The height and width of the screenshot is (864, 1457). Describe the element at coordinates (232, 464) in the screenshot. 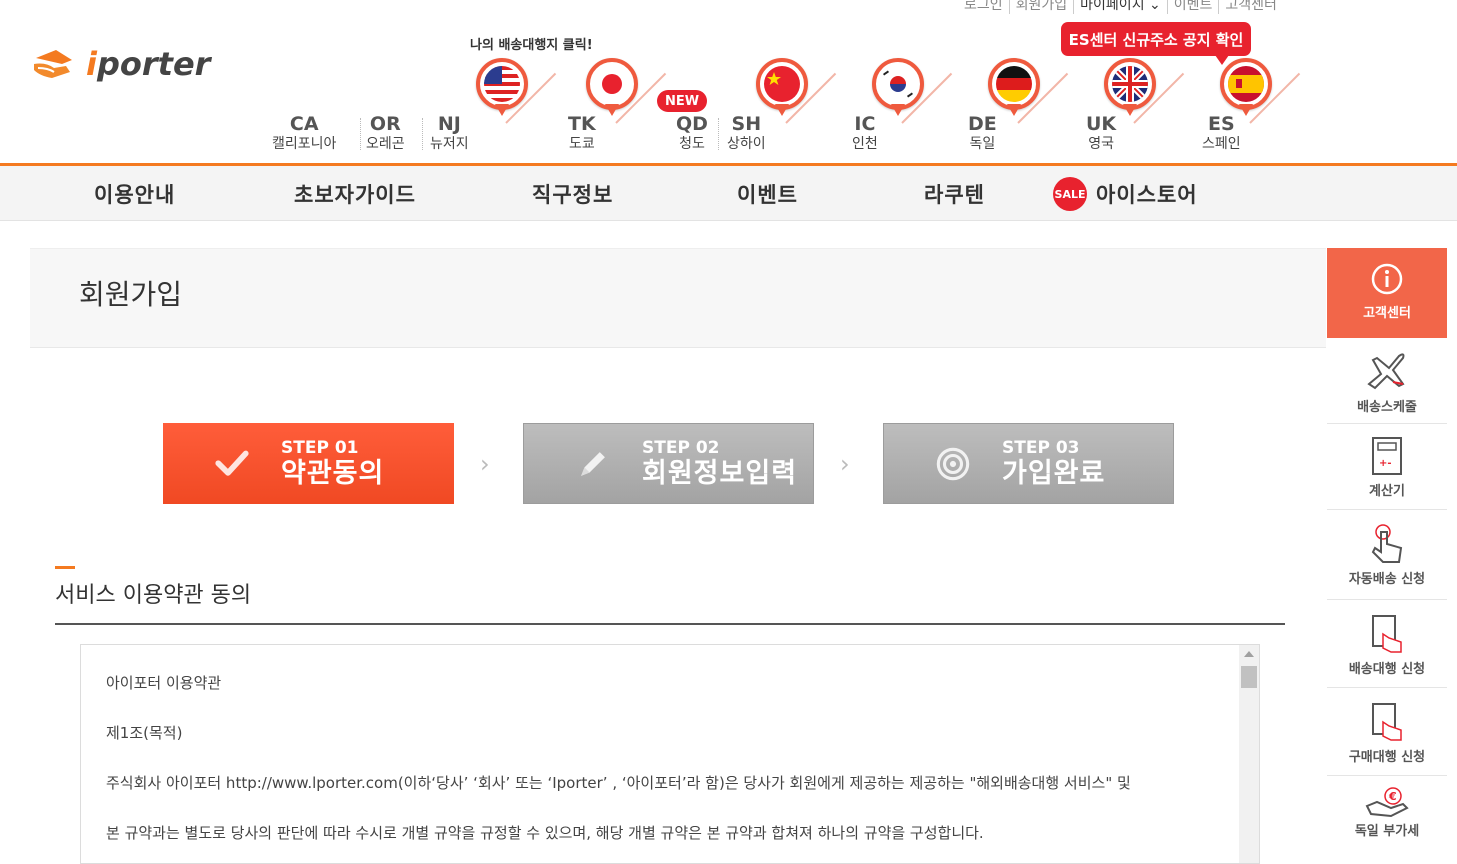

I see `check-icon` at that location.